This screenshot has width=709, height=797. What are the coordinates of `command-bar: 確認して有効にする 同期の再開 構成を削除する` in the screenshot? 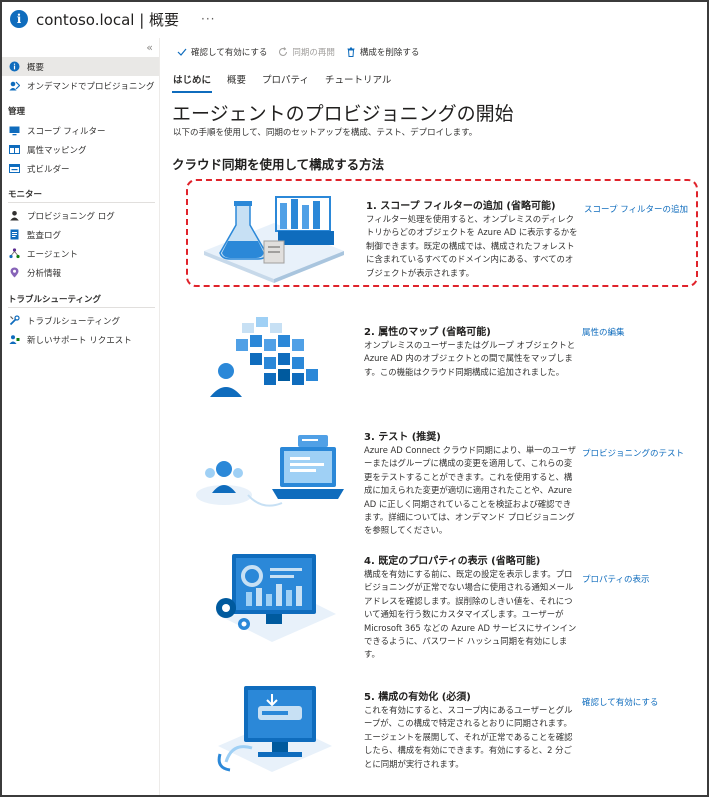 It's located at (303, 52).